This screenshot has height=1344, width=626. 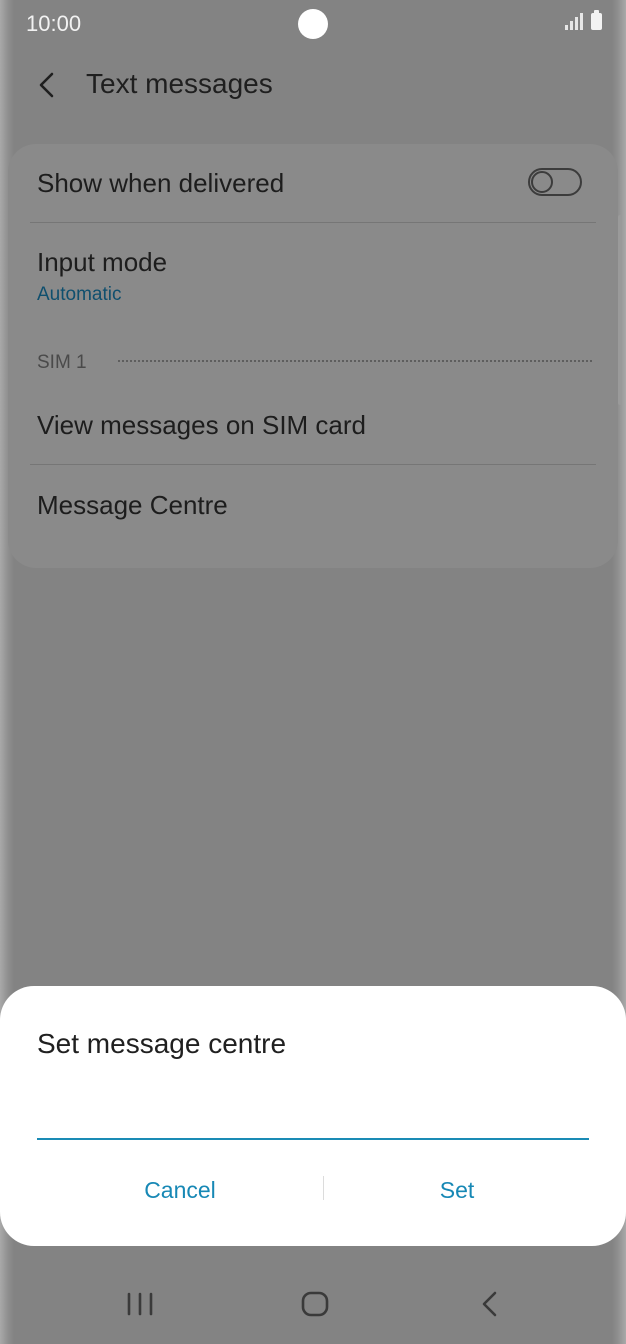 I want to click on nav-back-button, so click(x=490, y=1304).